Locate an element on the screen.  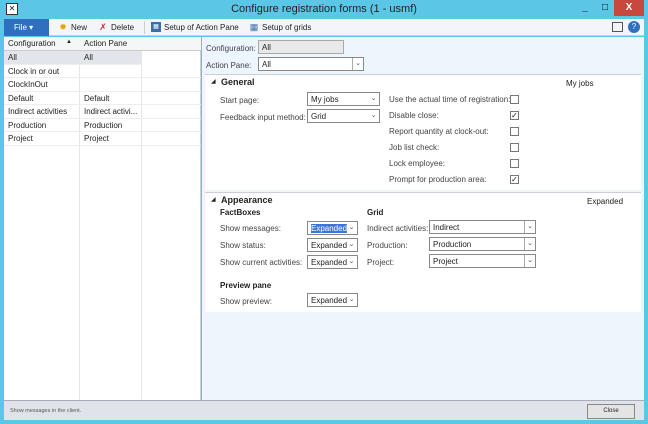
file-menu-button: File ▾ is located at coordinates (26, 27).